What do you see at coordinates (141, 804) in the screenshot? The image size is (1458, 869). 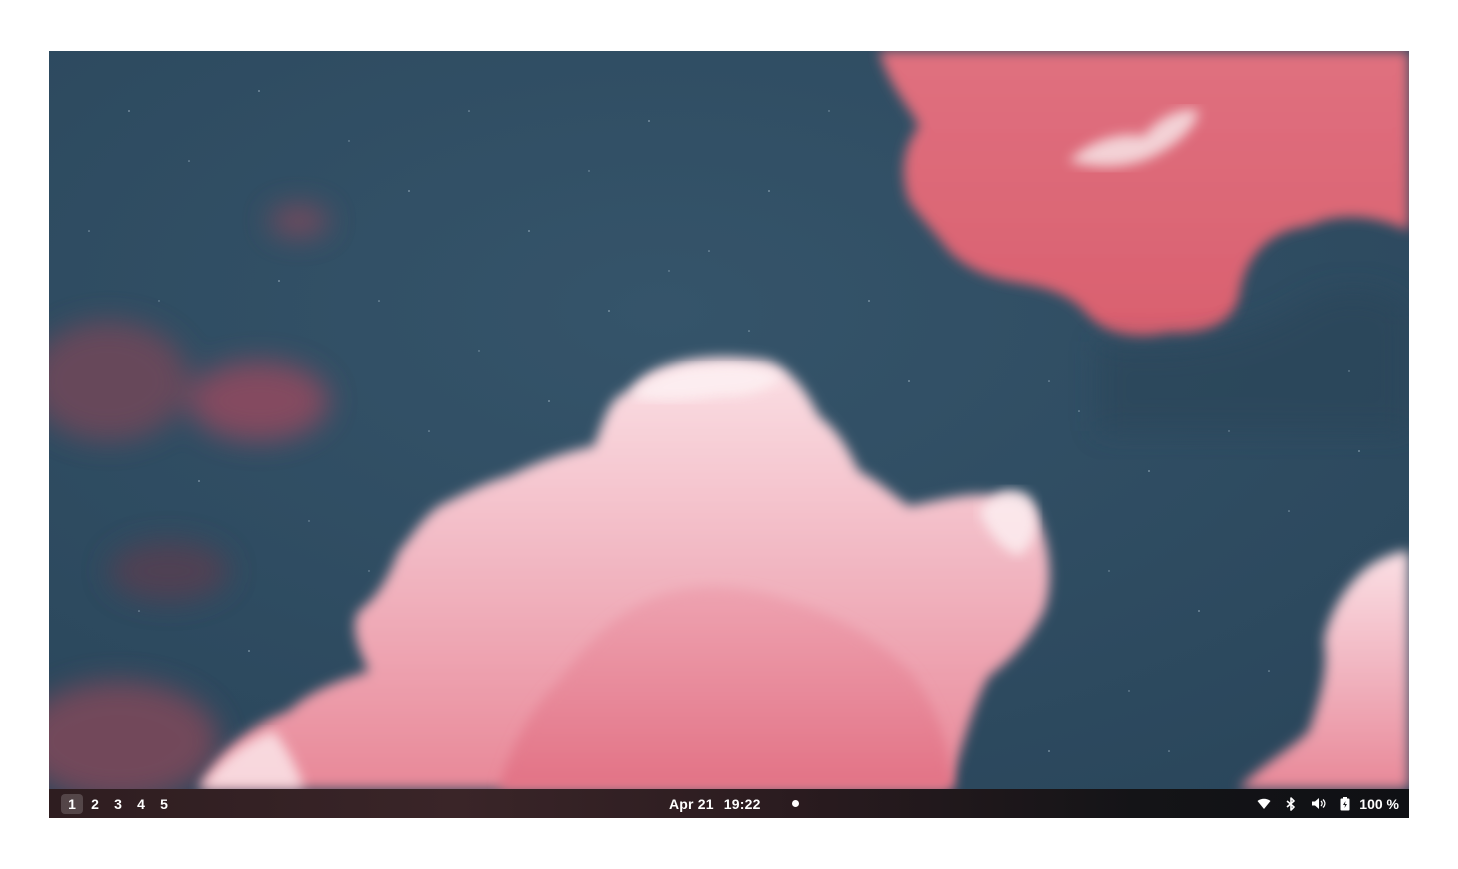 I see `workspace-4-button: 4` at bounding box center [141, 804].